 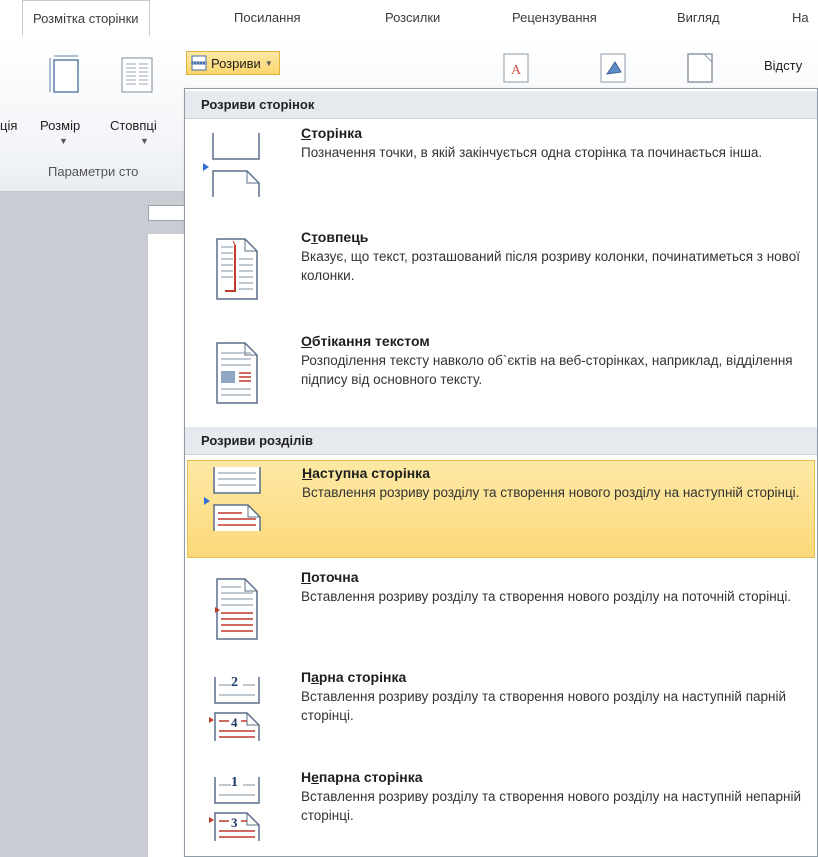 What do you see at coordinates (8, 125) in the screenshot?
I see `orientation-button-label: ція` at bounding box center [8, 125].